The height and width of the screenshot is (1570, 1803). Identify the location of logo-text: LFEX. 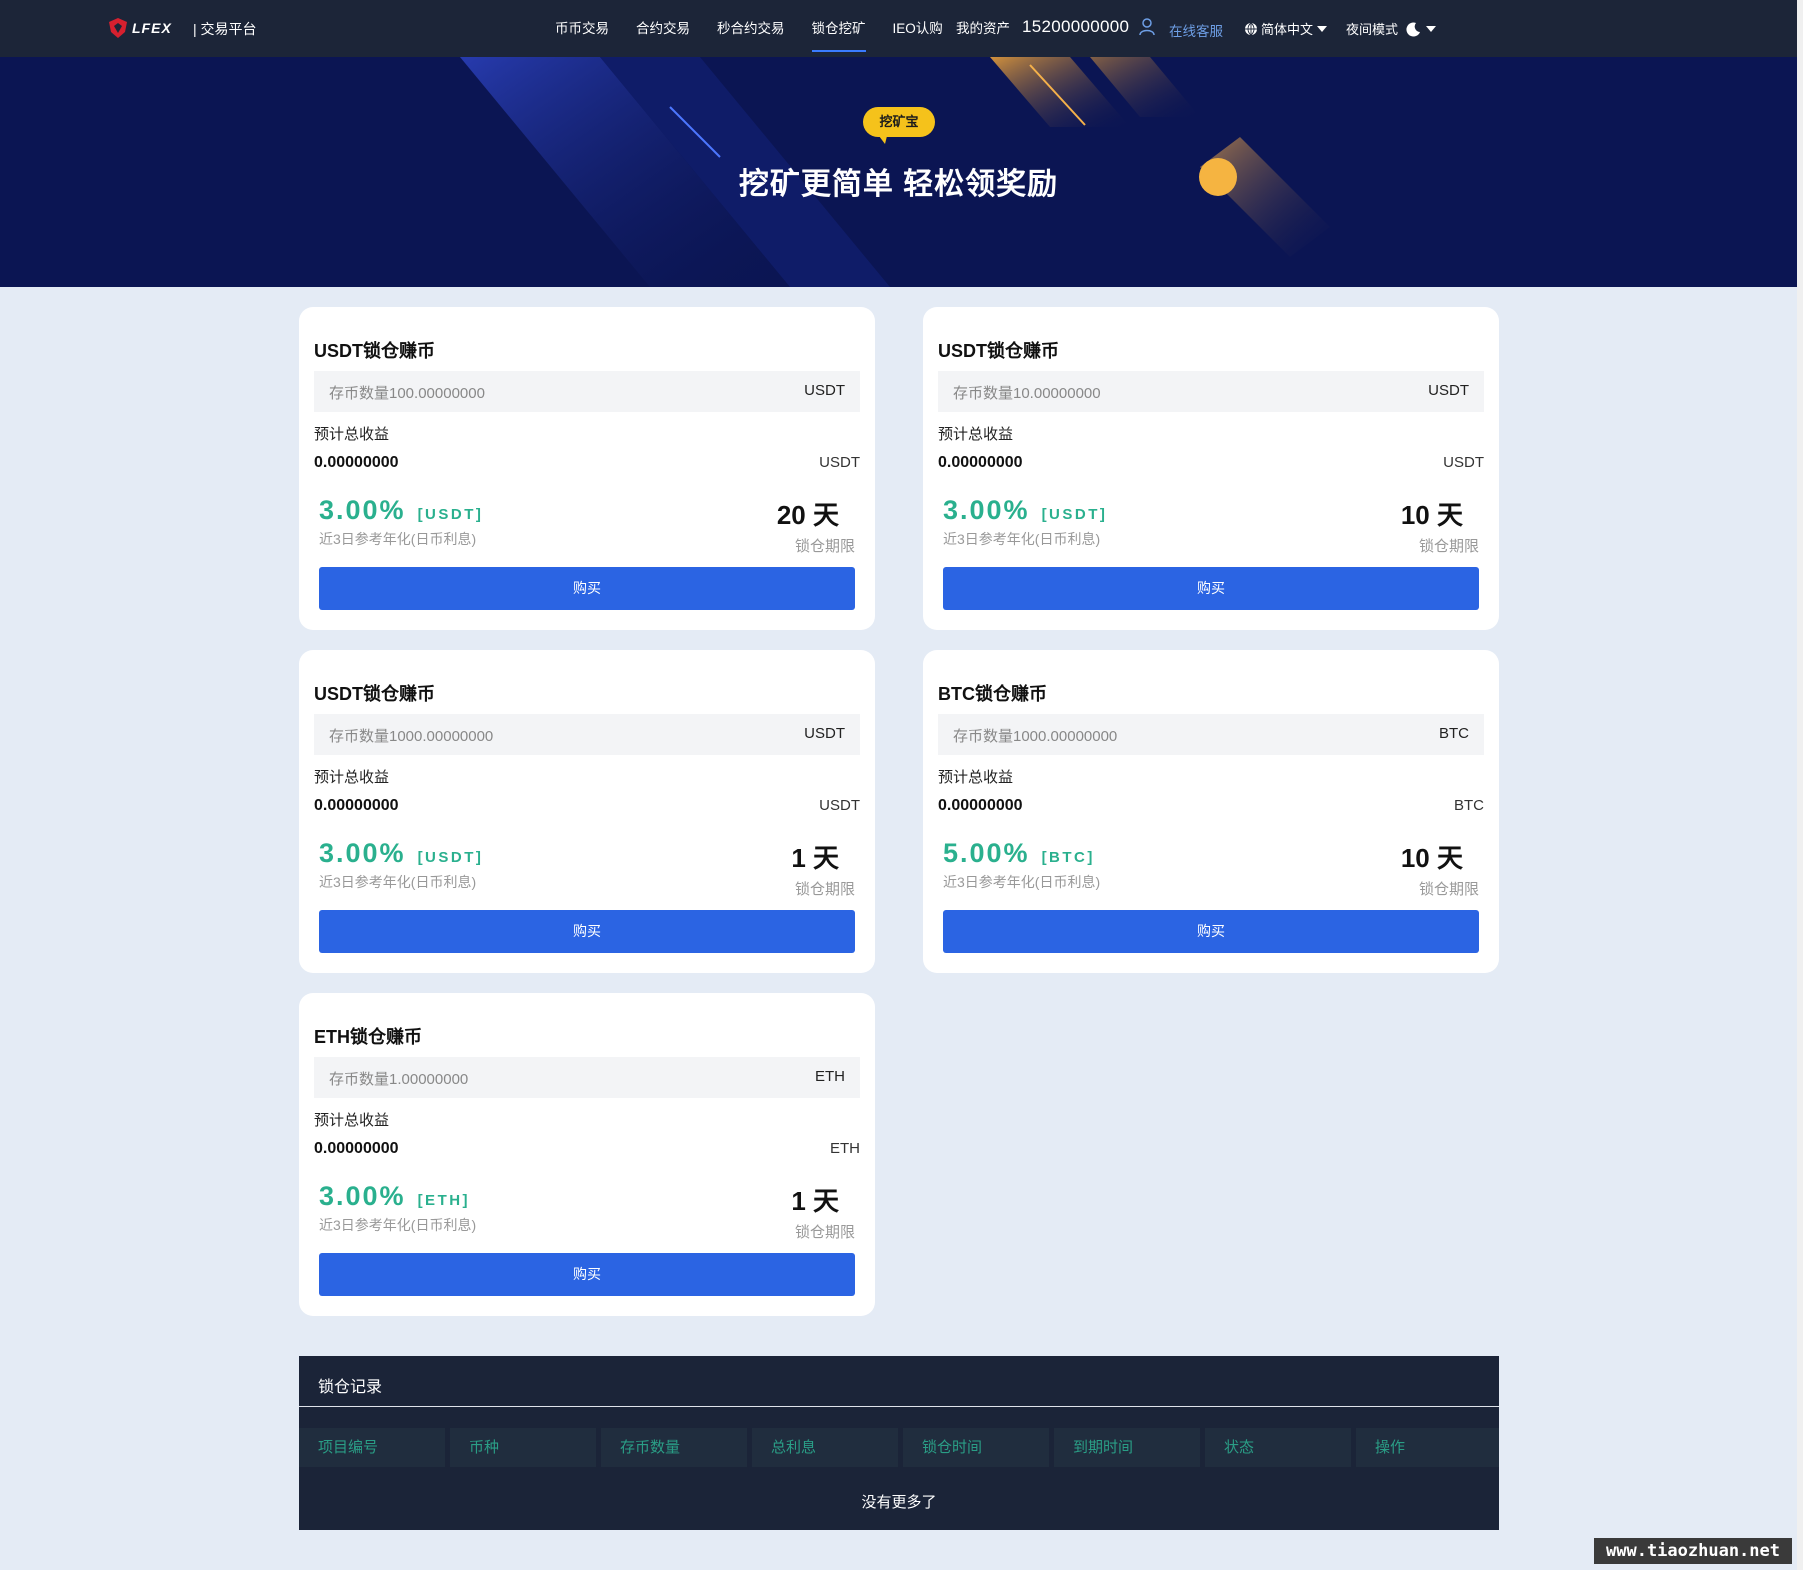
(152, 28).